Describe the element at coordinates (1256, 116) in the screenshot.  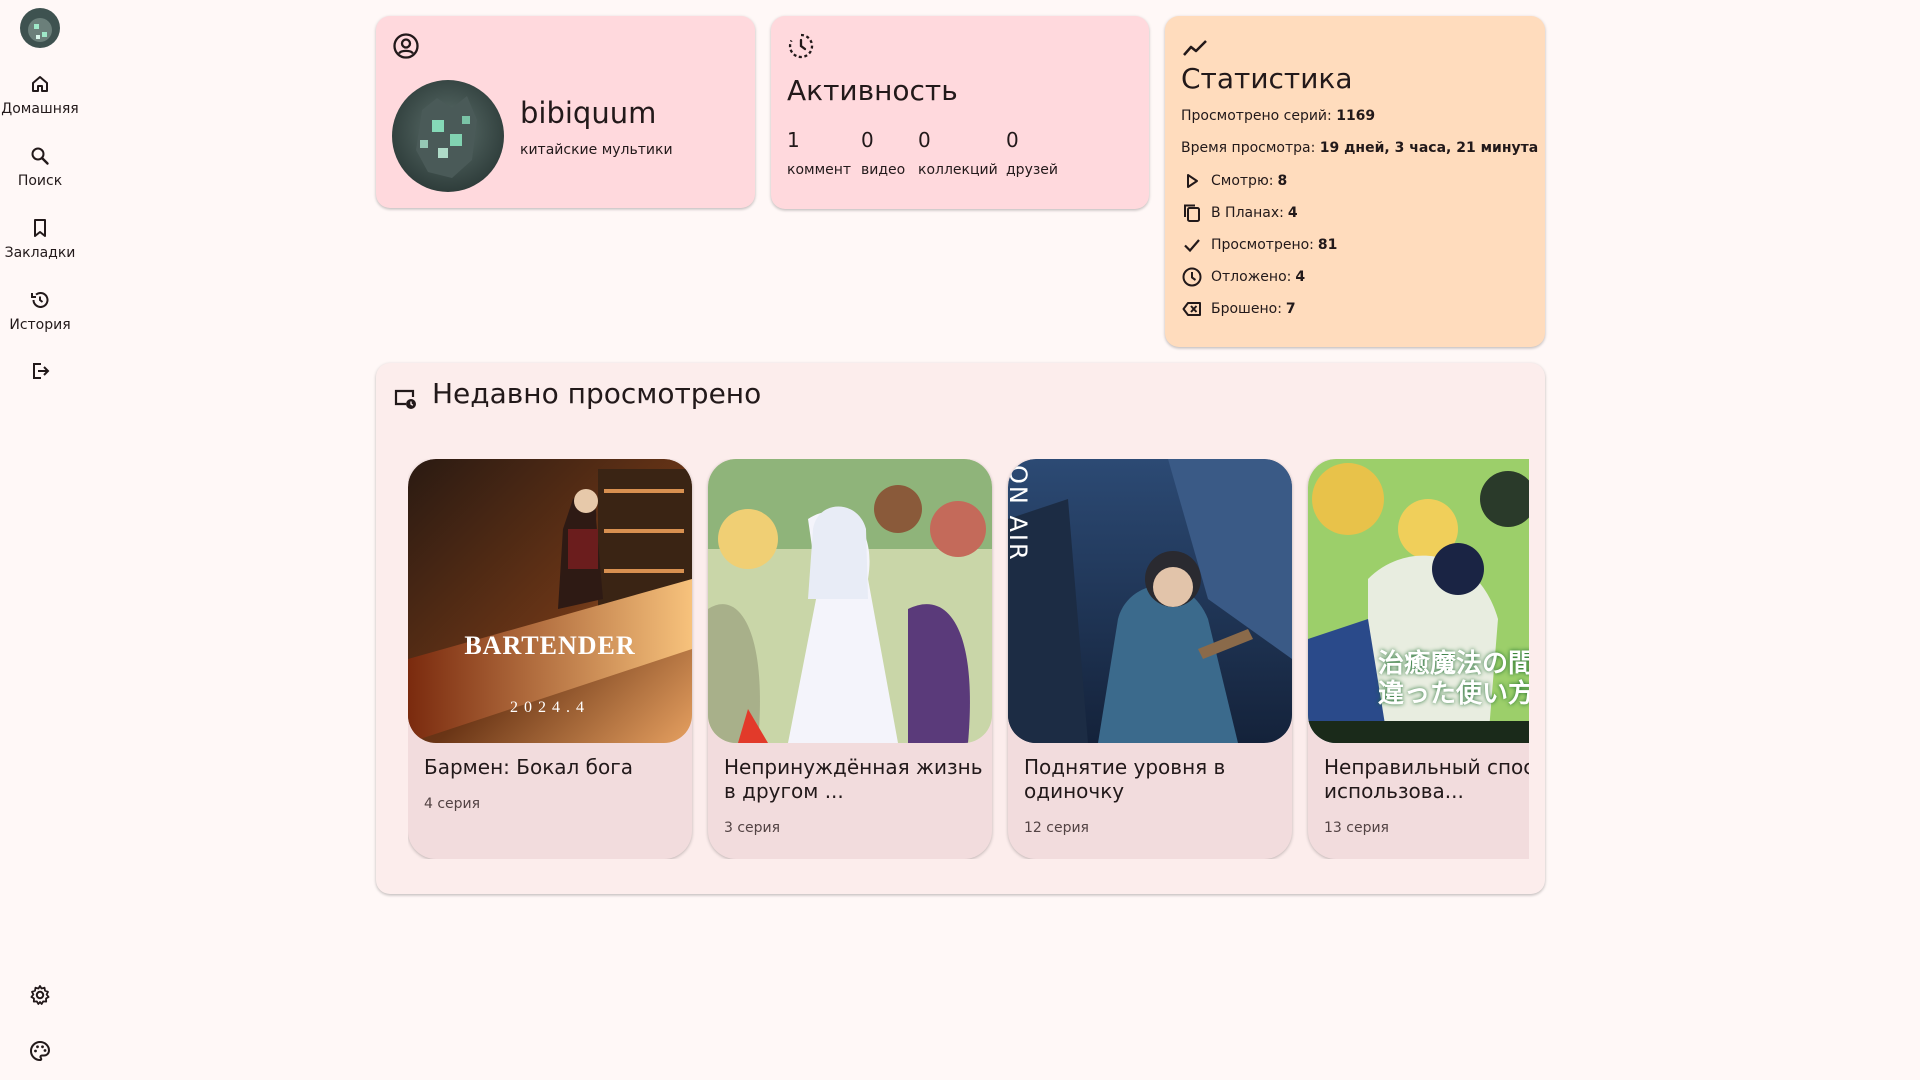
I see `stats-episodes-label: Просмотрено серий:` at that location.